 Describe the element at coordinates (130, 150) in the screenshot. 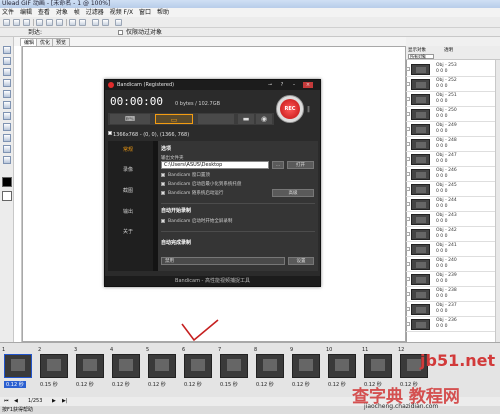

I see `nav-general: 常规` at that location.